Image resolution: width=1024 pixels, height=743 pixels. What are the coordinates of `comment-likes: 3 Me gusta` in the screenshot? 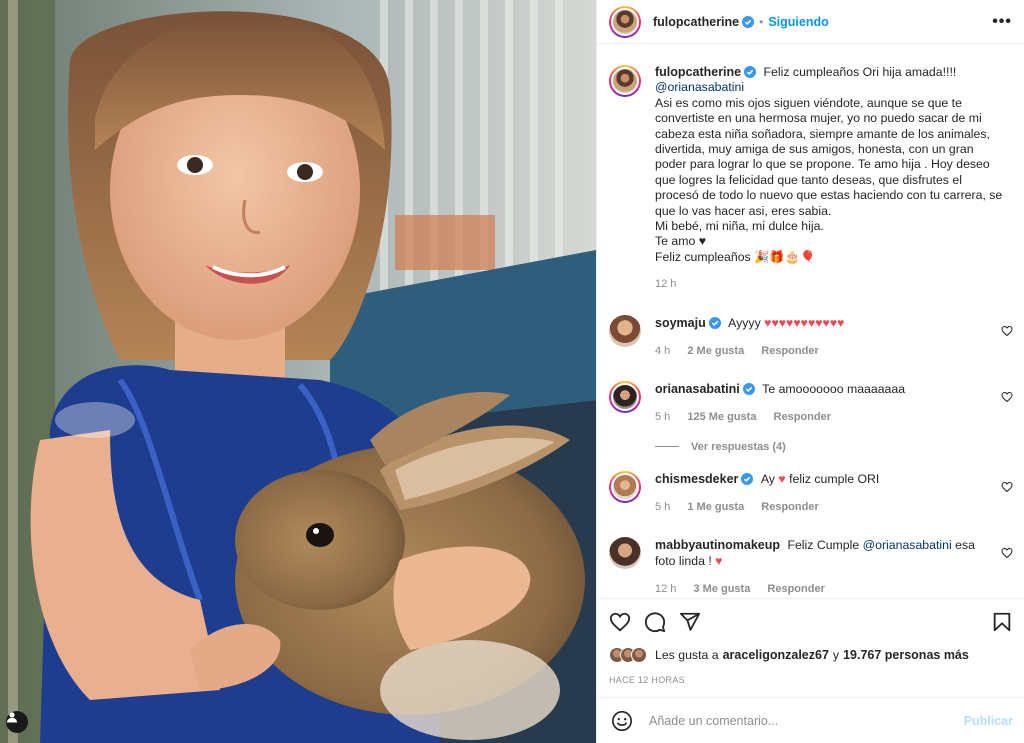 It's located at (721, 589).